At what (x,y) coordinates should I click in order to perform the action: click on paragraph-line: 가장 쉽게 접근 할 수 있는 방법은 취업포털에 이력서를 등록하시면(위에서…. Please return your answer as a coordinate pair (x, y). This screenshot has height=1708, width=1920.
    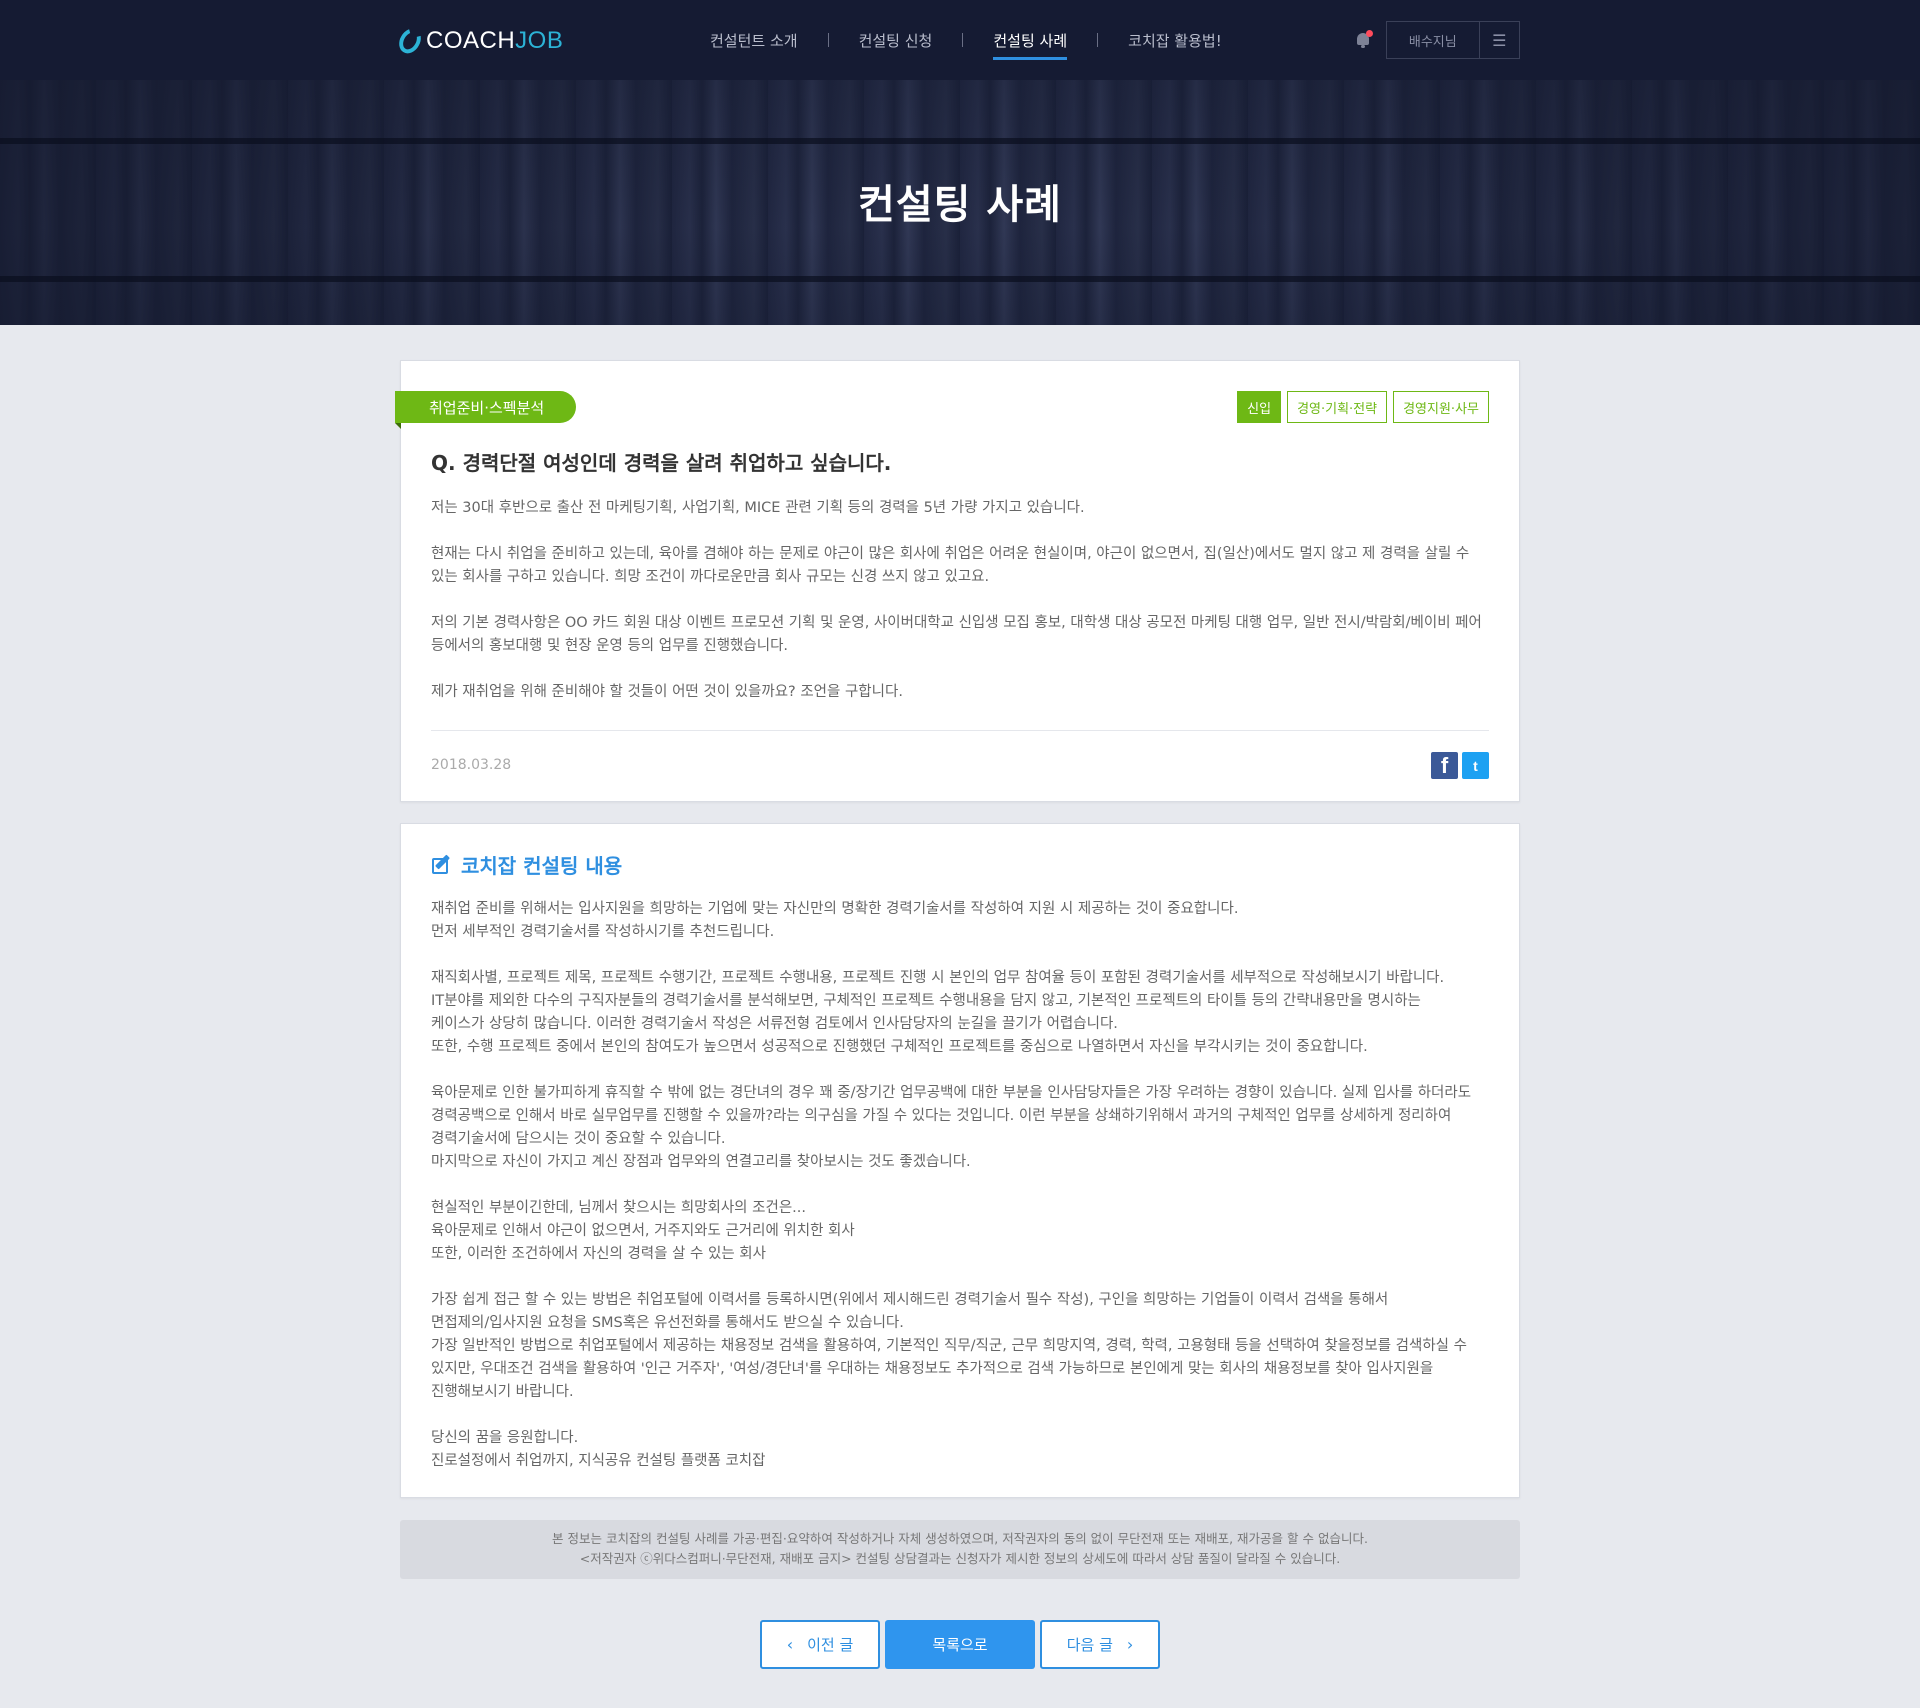
    Looking at the image, I should click on (910, 1300).